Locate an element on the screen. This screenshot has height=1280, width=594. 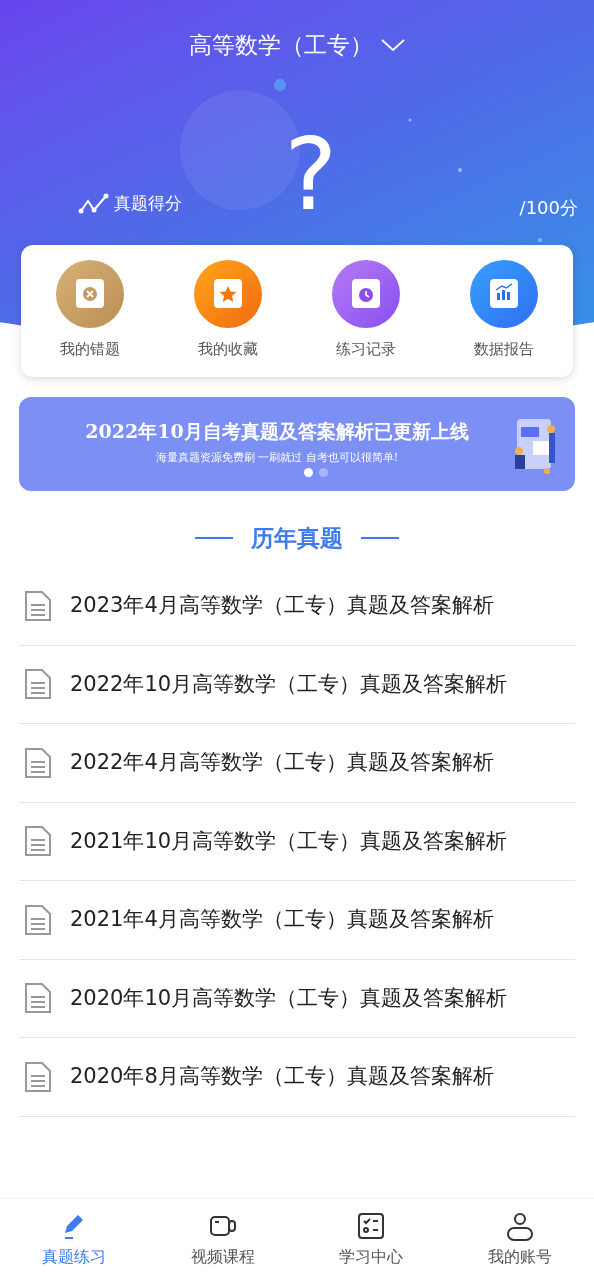
nav-tab: 我的账号 is located at coordinates (519, 1239).